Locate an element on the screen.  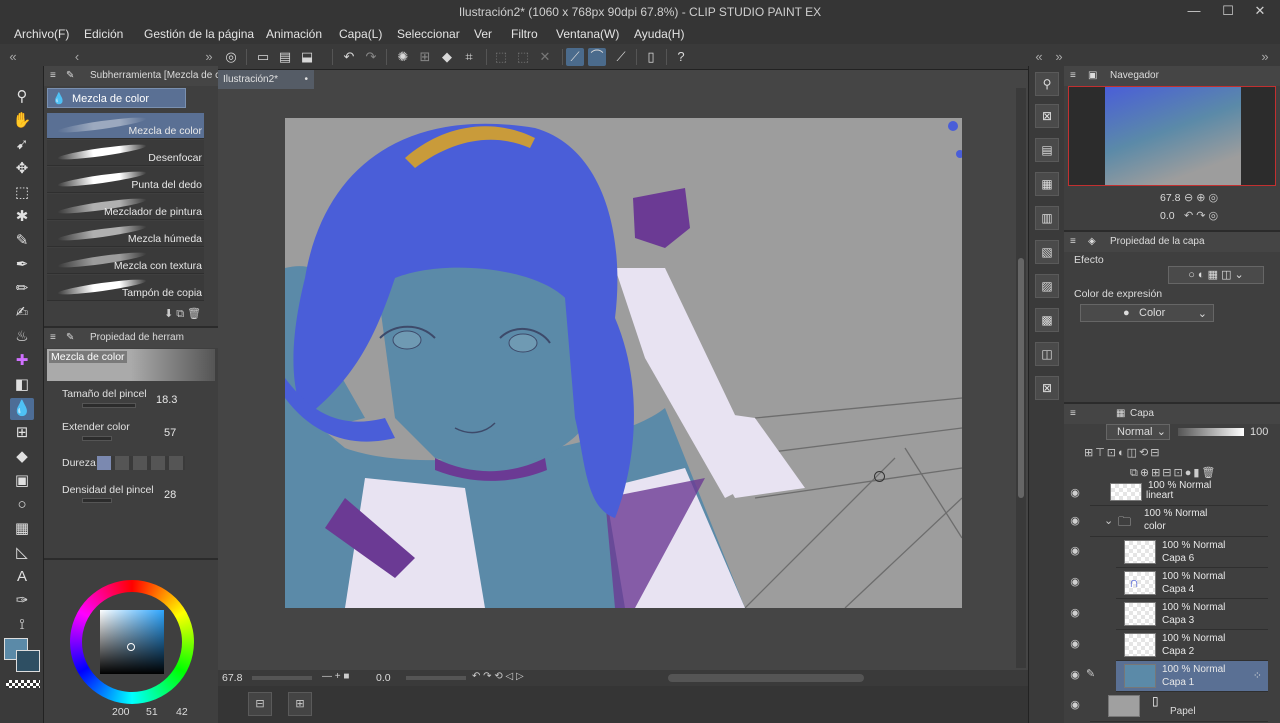
eyedropper-icon: ✎ is located at coordinates (22, 241).